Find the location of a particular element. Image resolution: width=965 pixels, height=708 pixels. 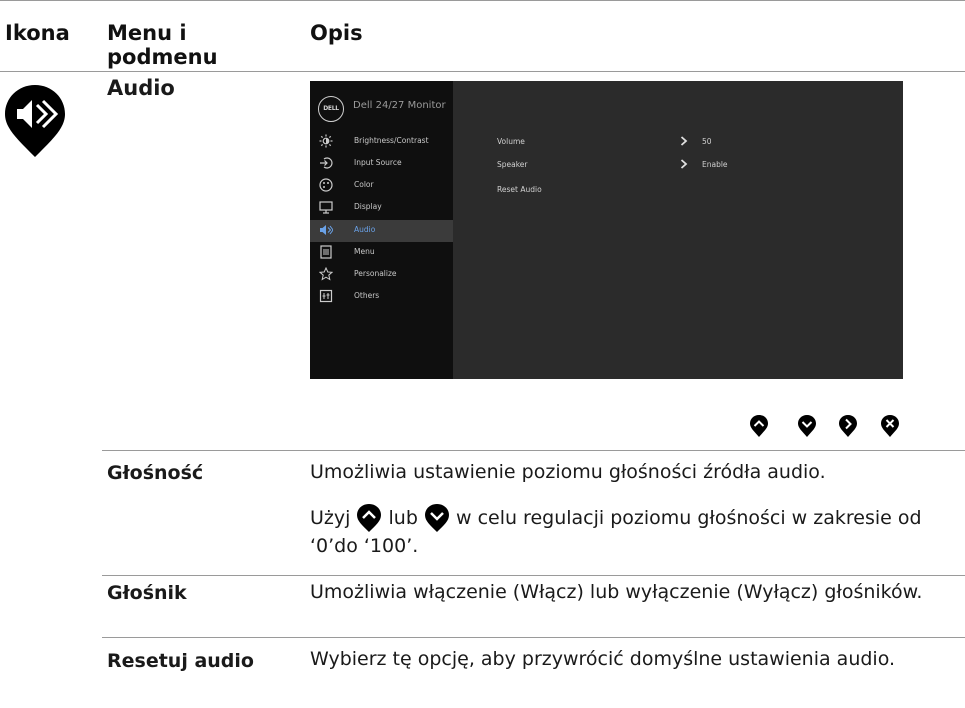

osd-title: Dell 24/27 Monitor is located at coordinates (399, 105).